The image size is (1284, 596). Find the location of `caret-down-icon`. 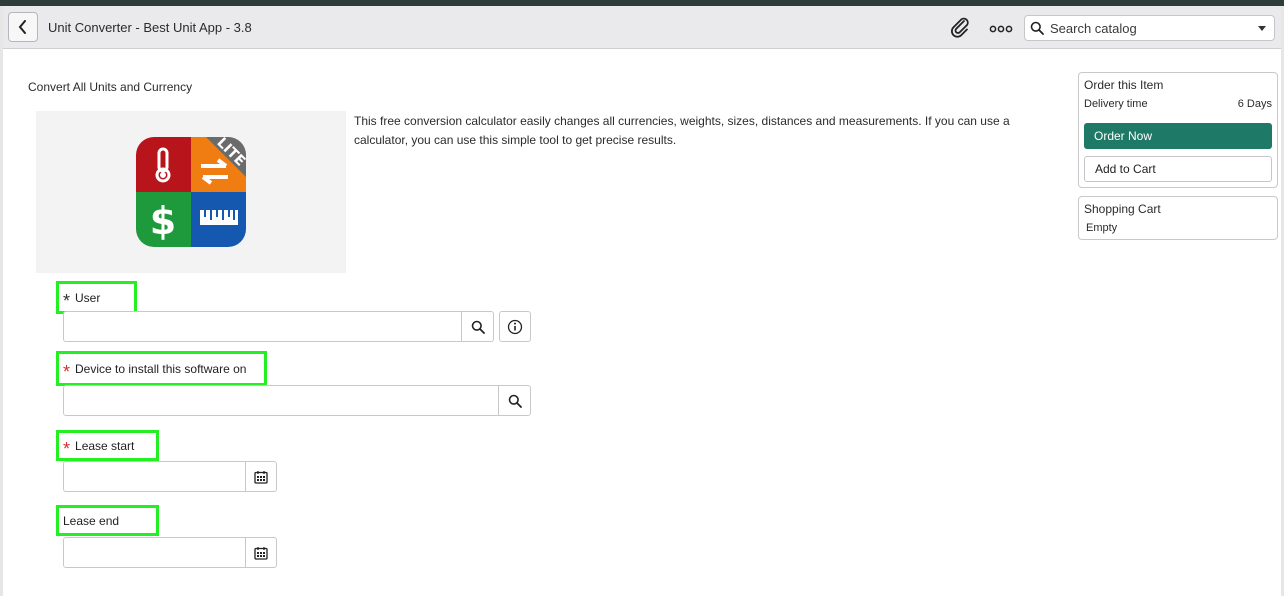

caret-down-icon is located at coordinates (1262, 28).